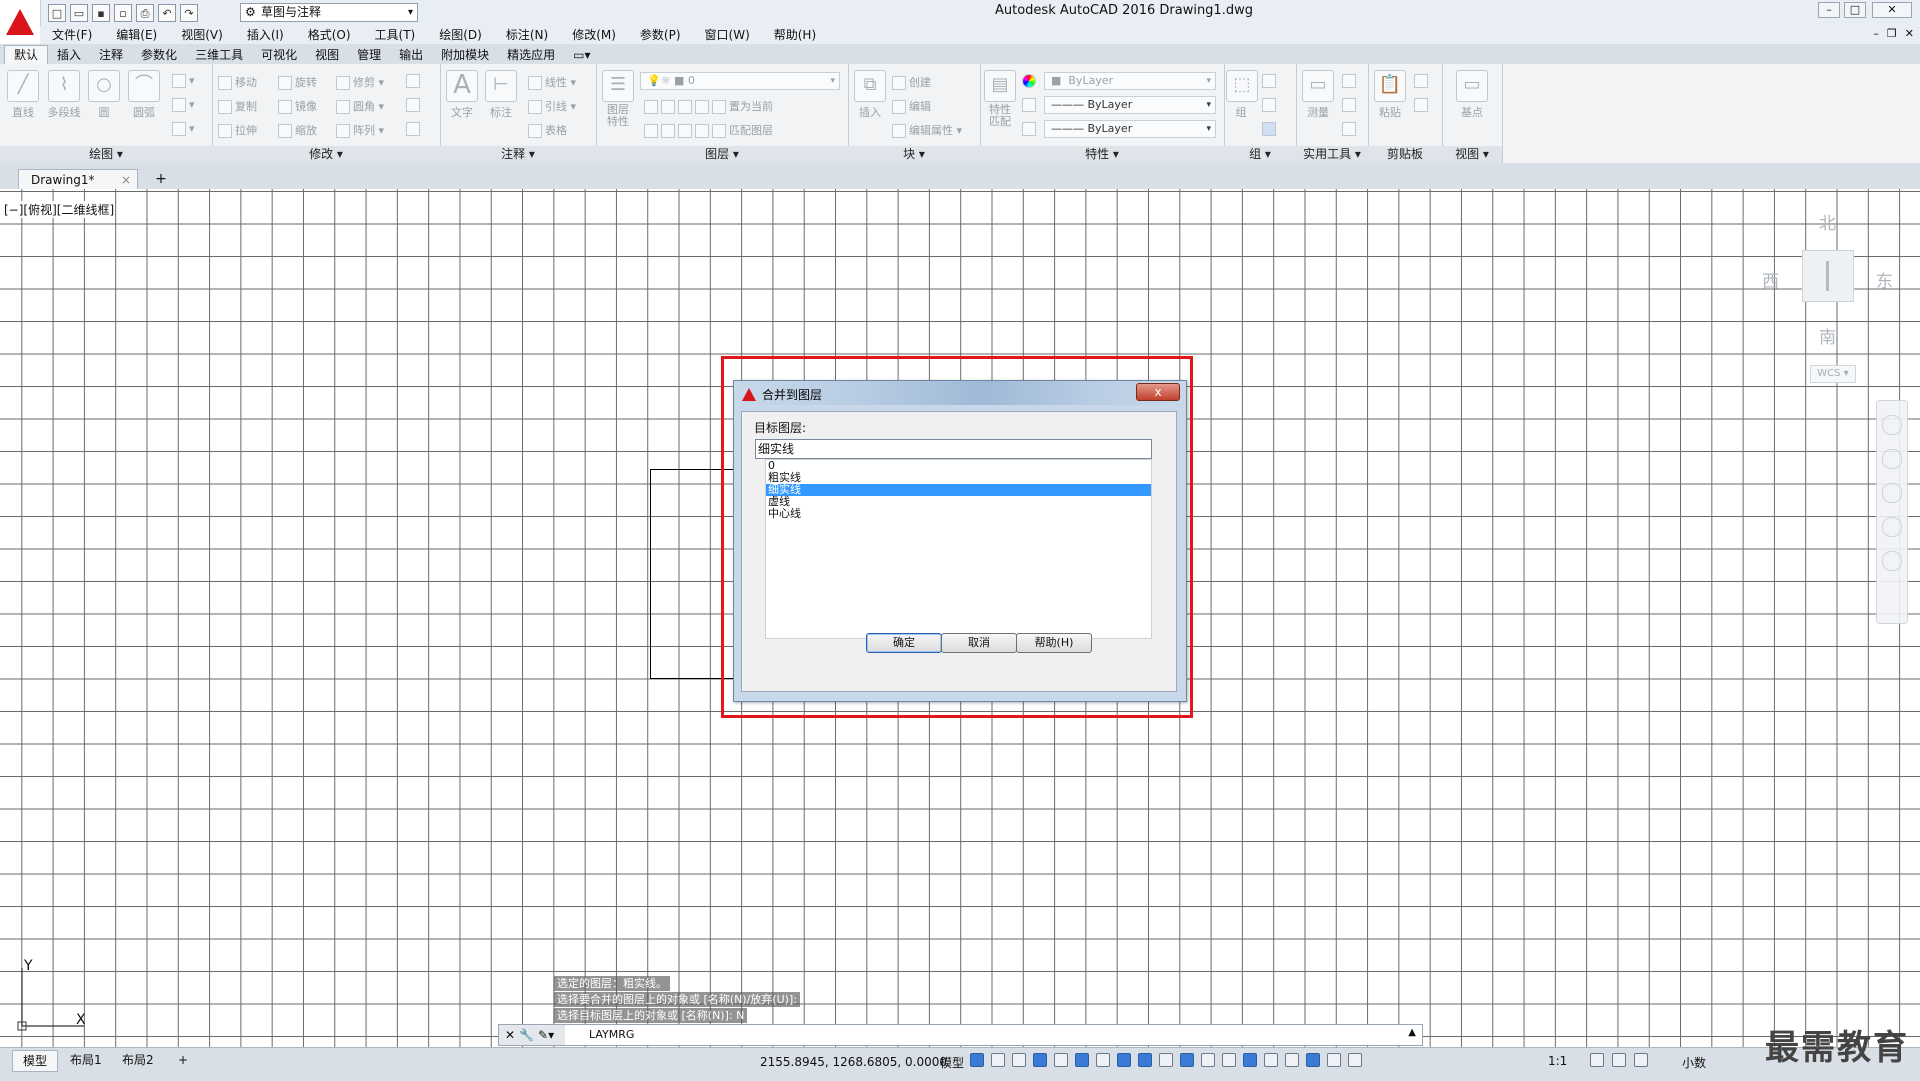  Describe the element at coordinates (1557, 1061) in the screenshot. I see `annotation-scale: 1:1` at that location.